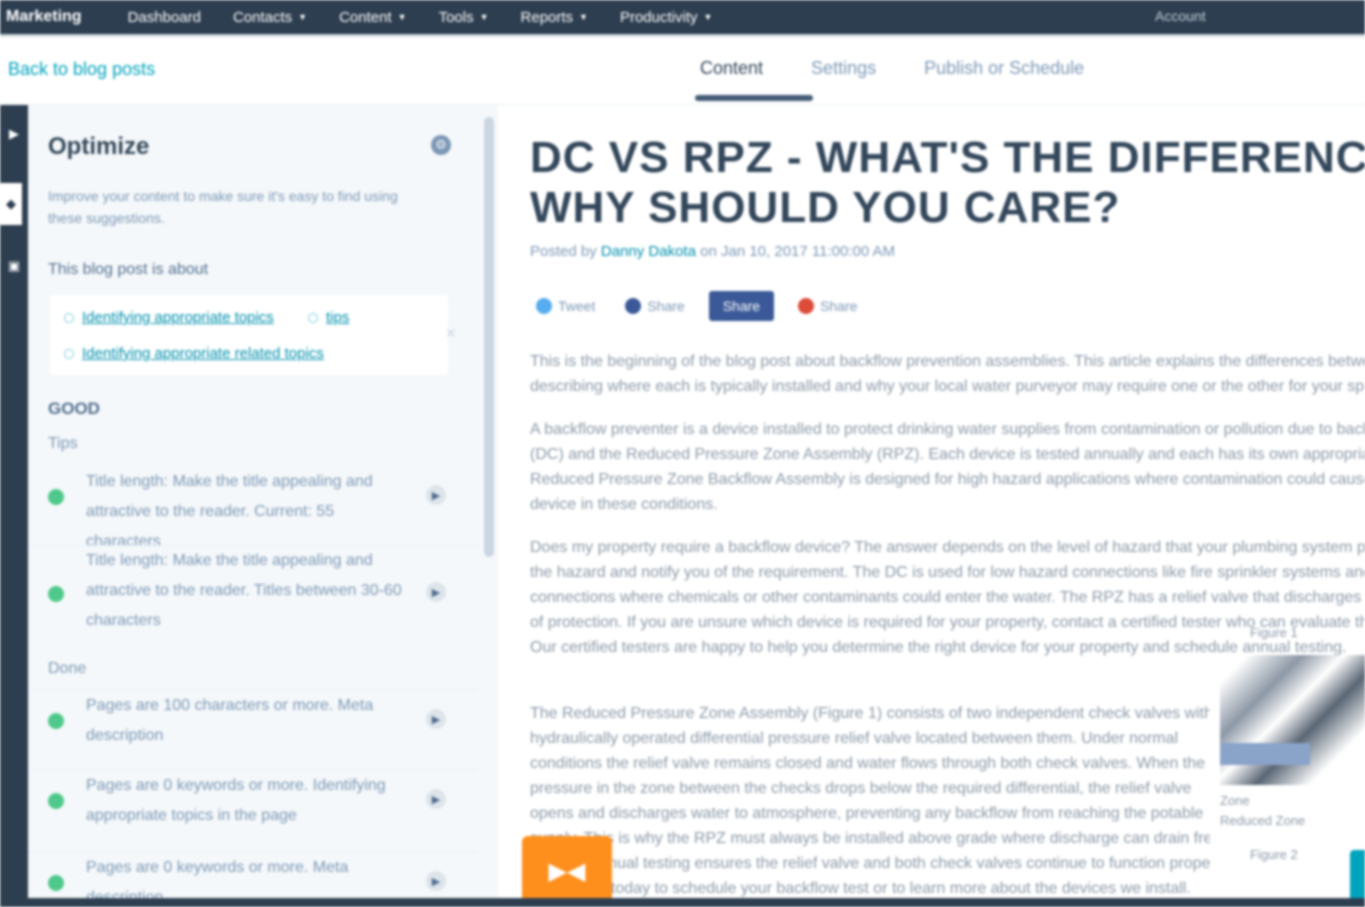  I want to click on group-label-tips: Tips, so click(63, 443).